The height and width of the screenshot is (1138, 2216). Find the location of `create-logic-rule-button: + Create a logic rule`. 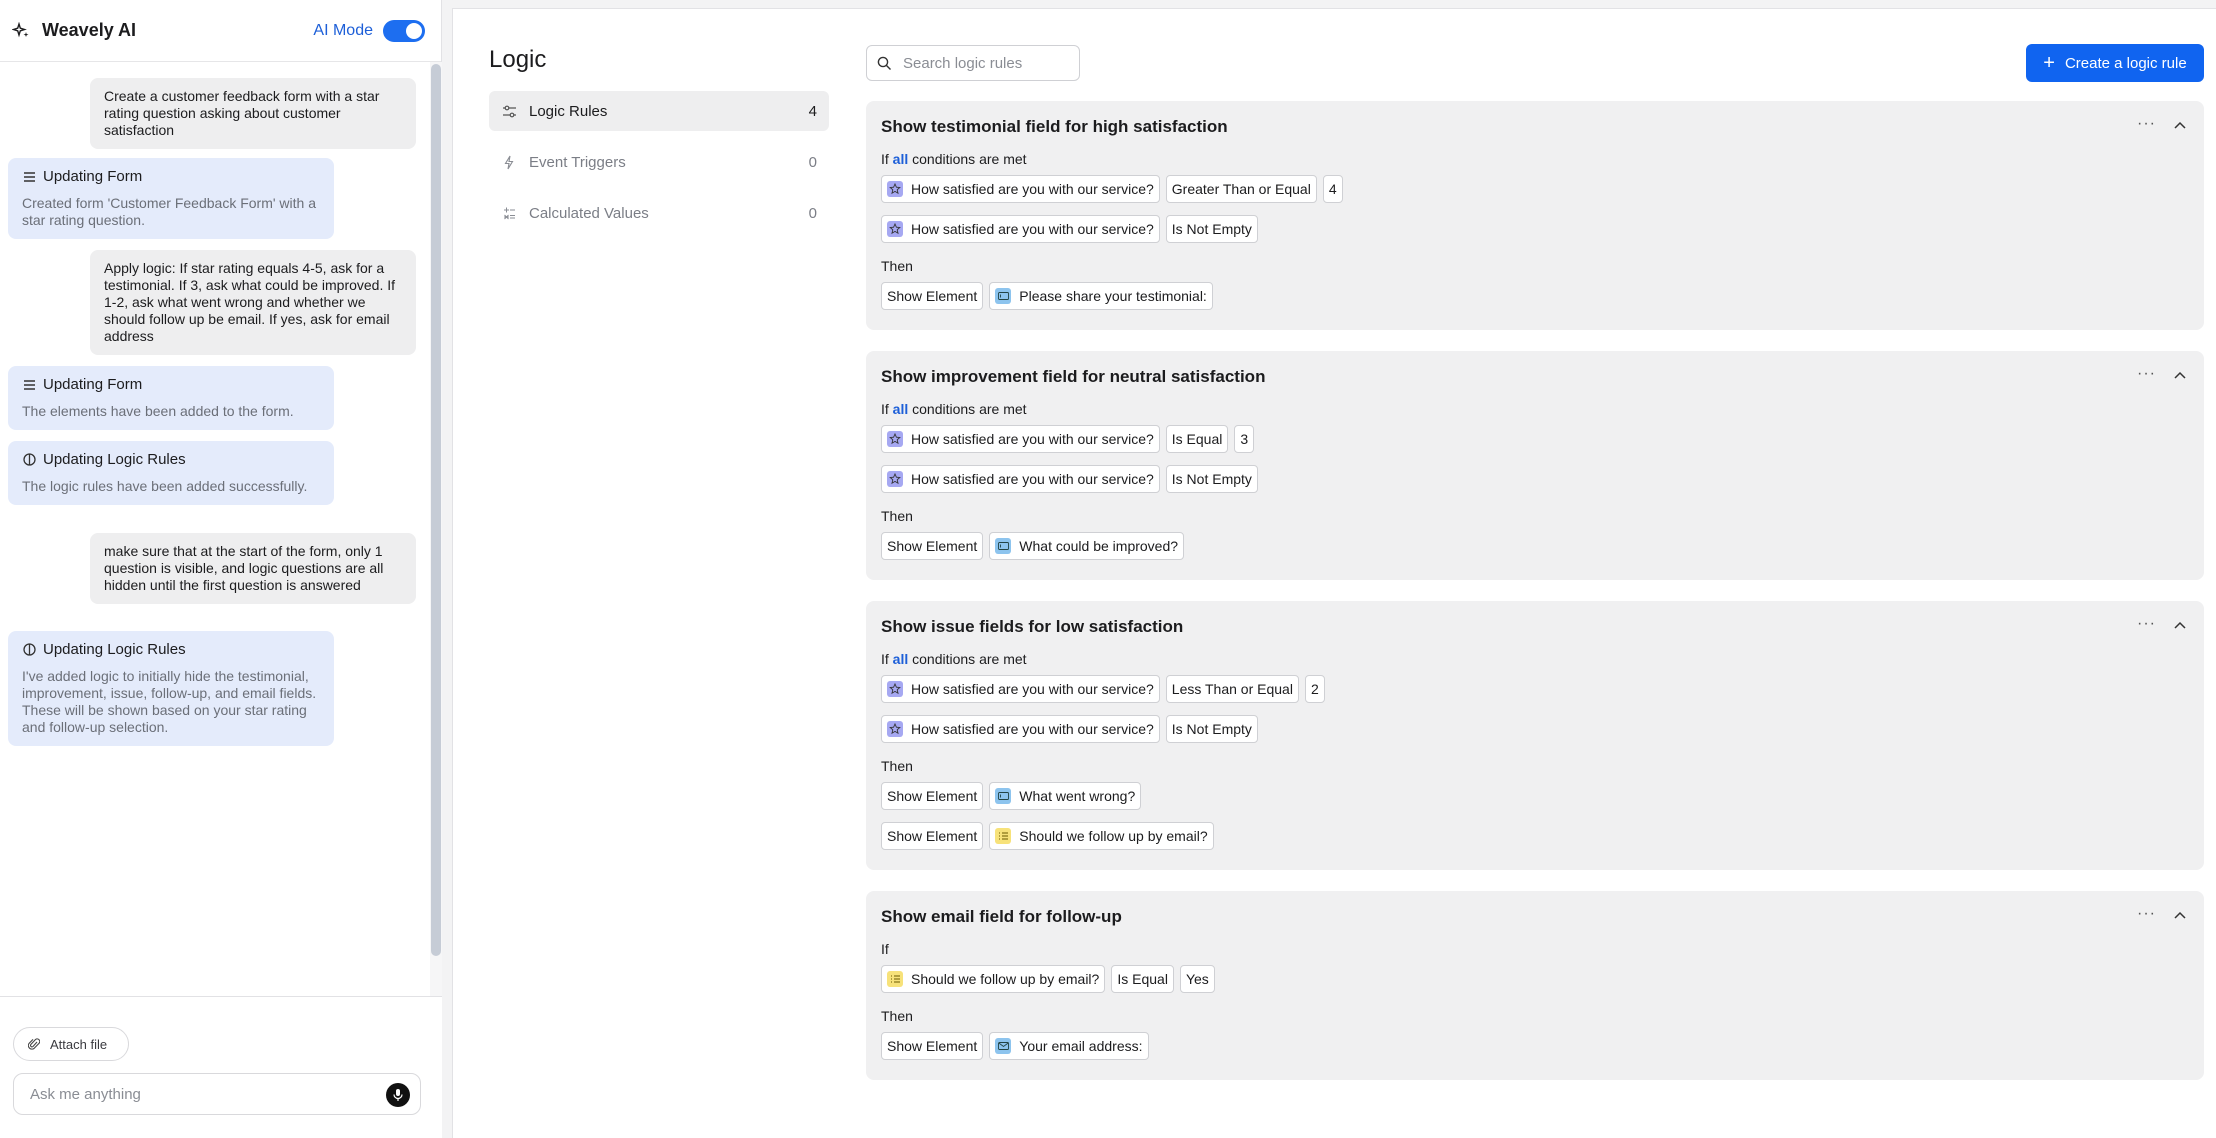

create-logic-rule-button: + Create a logic rule is located at coordinates (2115, 63).